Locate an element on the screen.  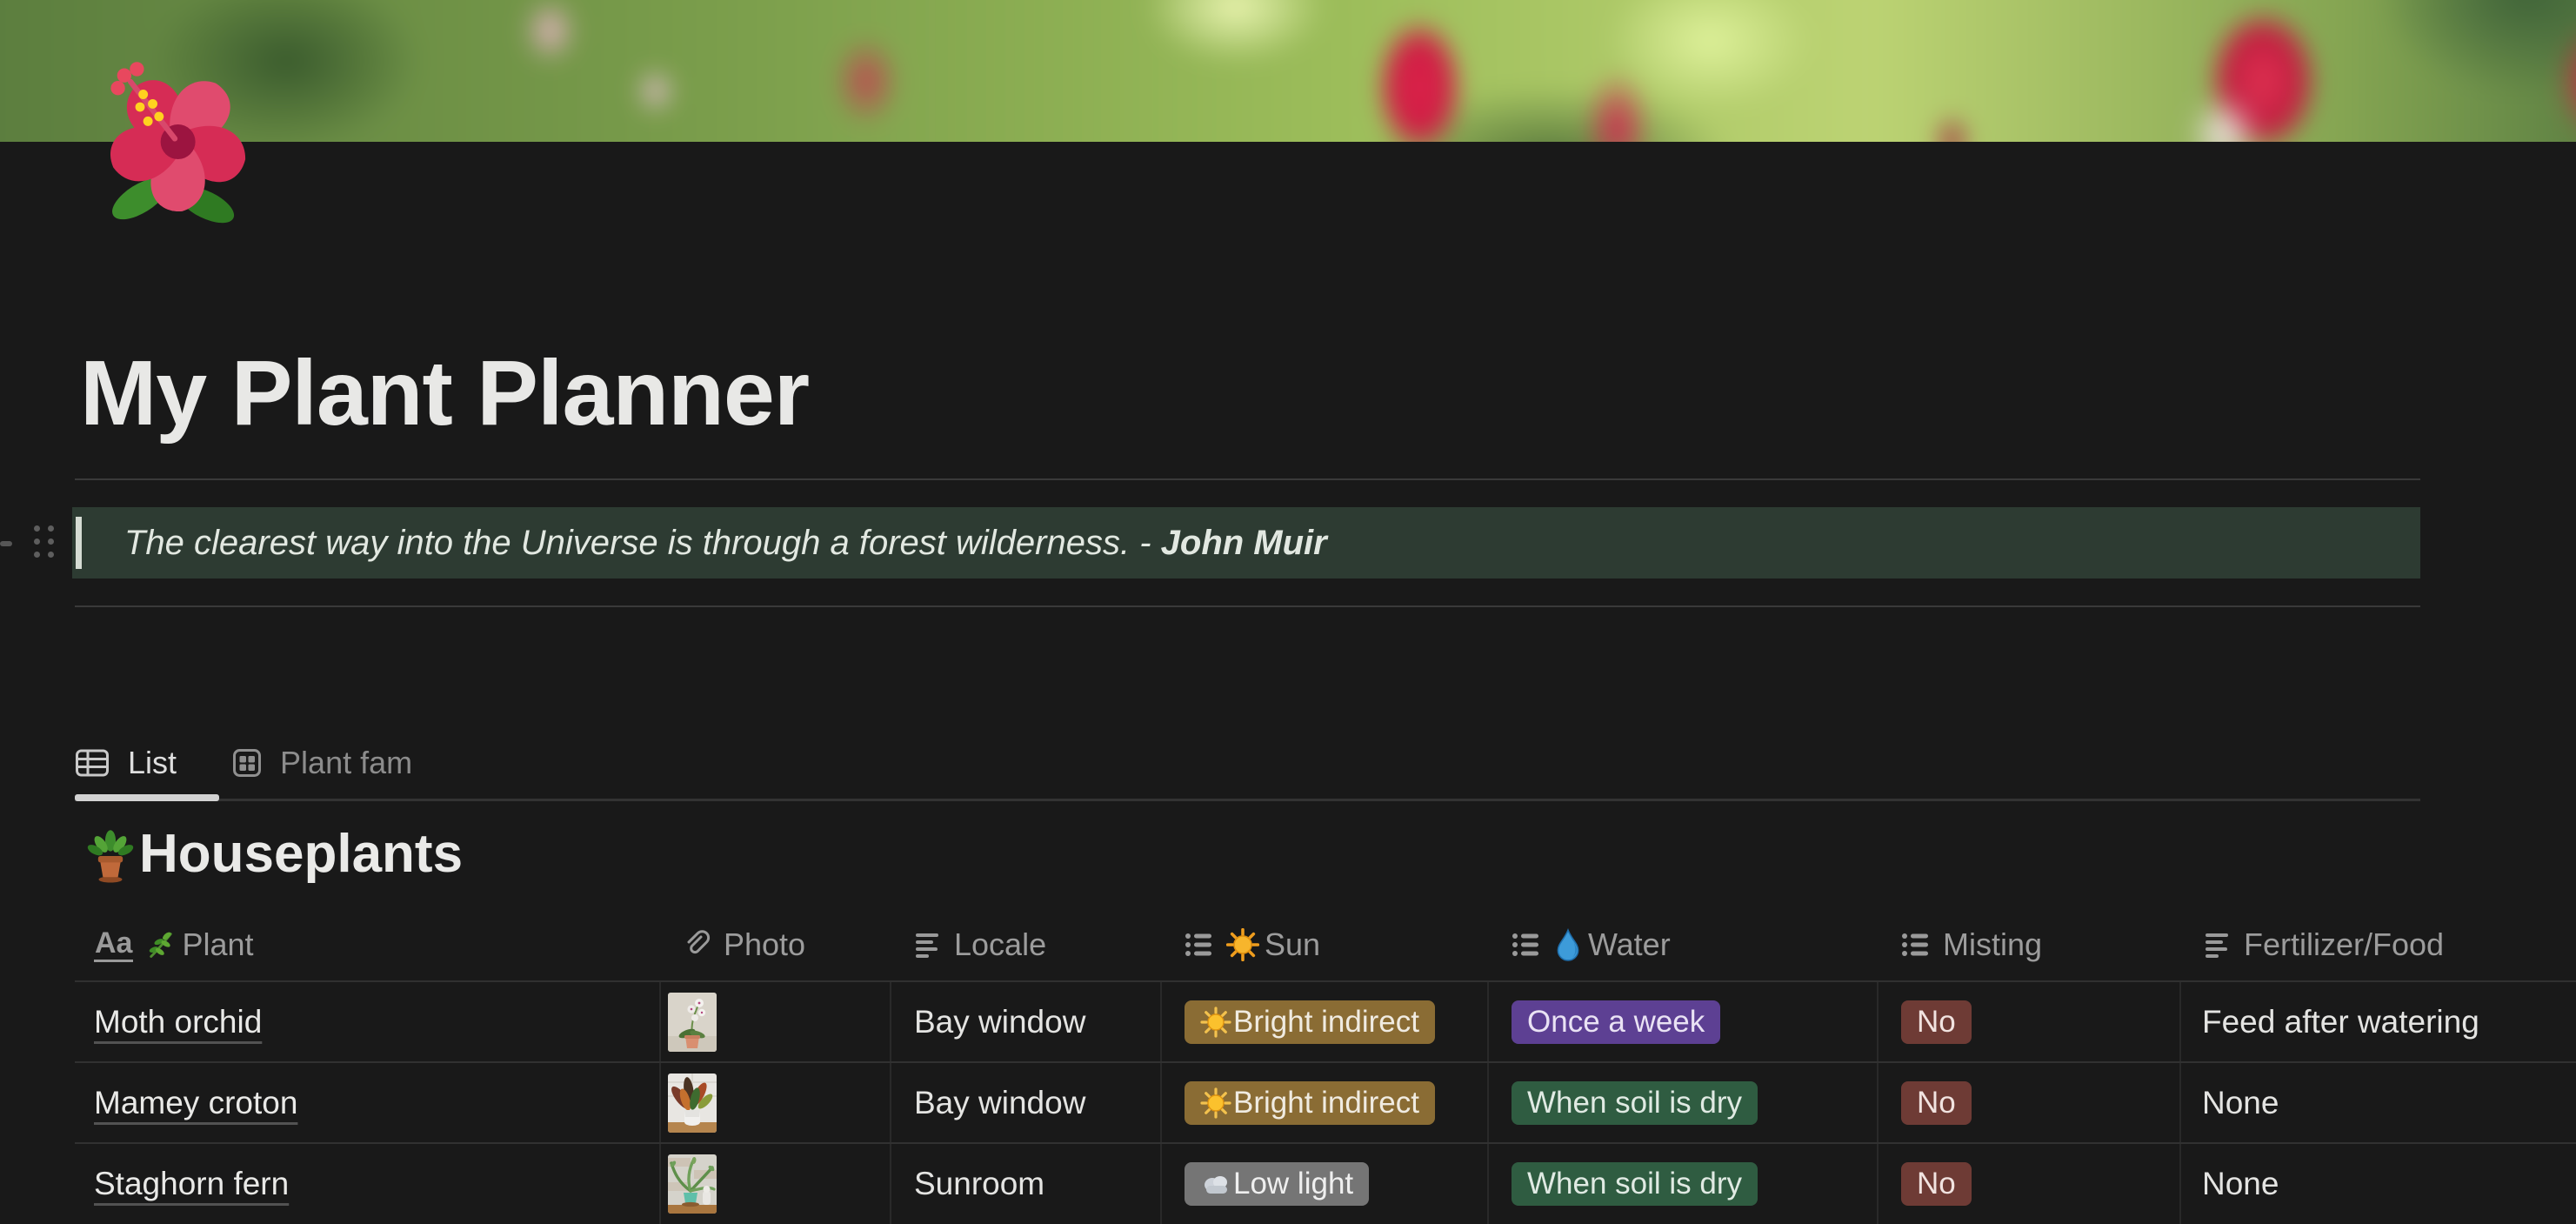
column-label: Misting is located at coordinates (1993, 944).